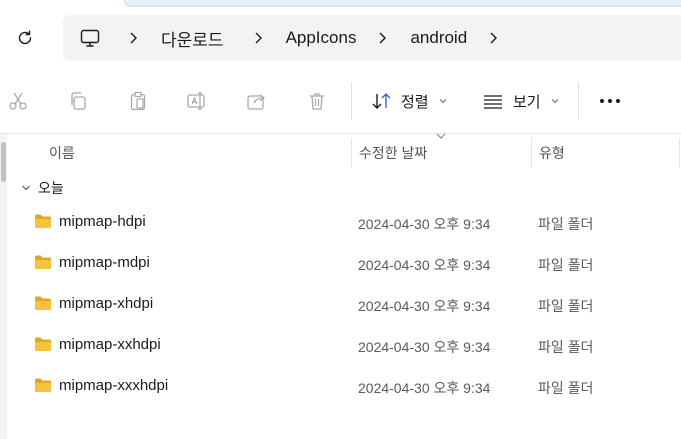  I want to click on sort-caret-icon, so click(441, 136).